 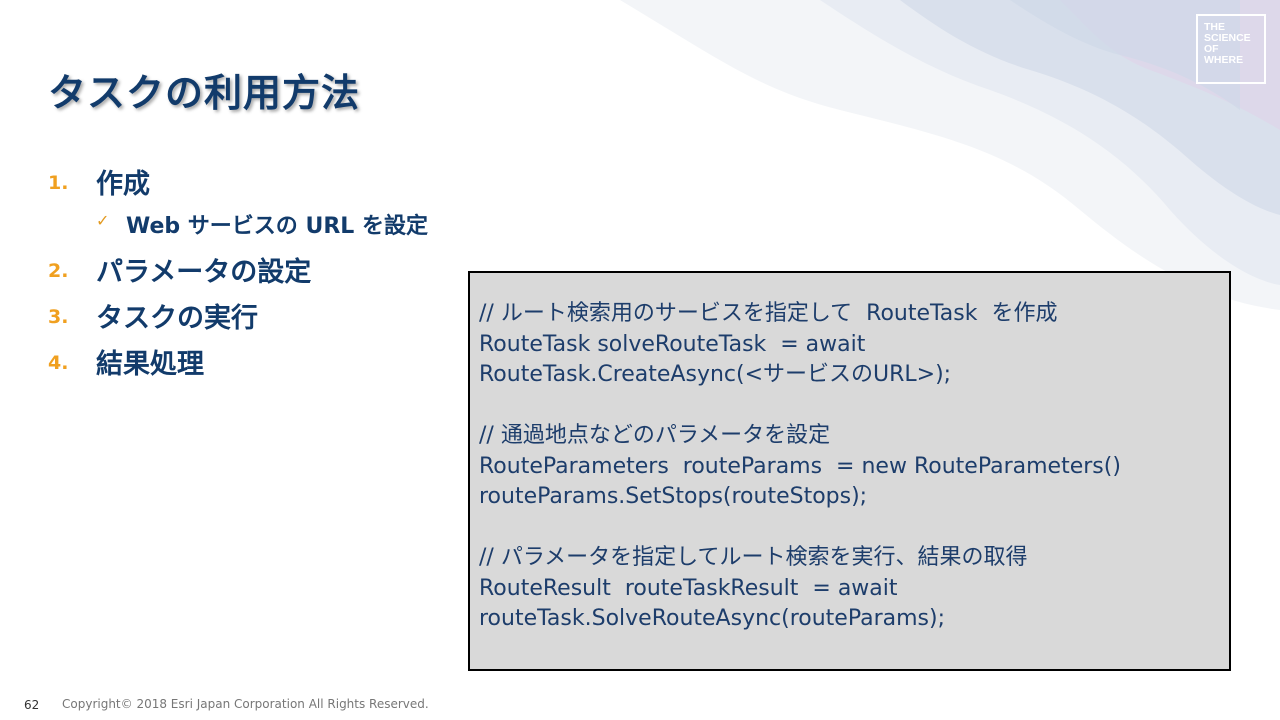 I want to click on step-sub-label: Web サービスの URL を設定, so click(x=277, y=226).